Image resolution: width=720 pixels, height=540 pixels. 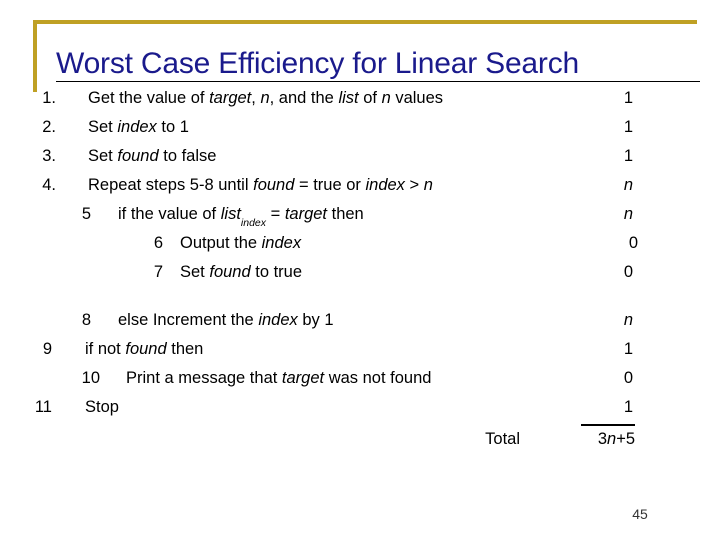 I want to click on sum-underline-rule, so click(x=608, y=425).